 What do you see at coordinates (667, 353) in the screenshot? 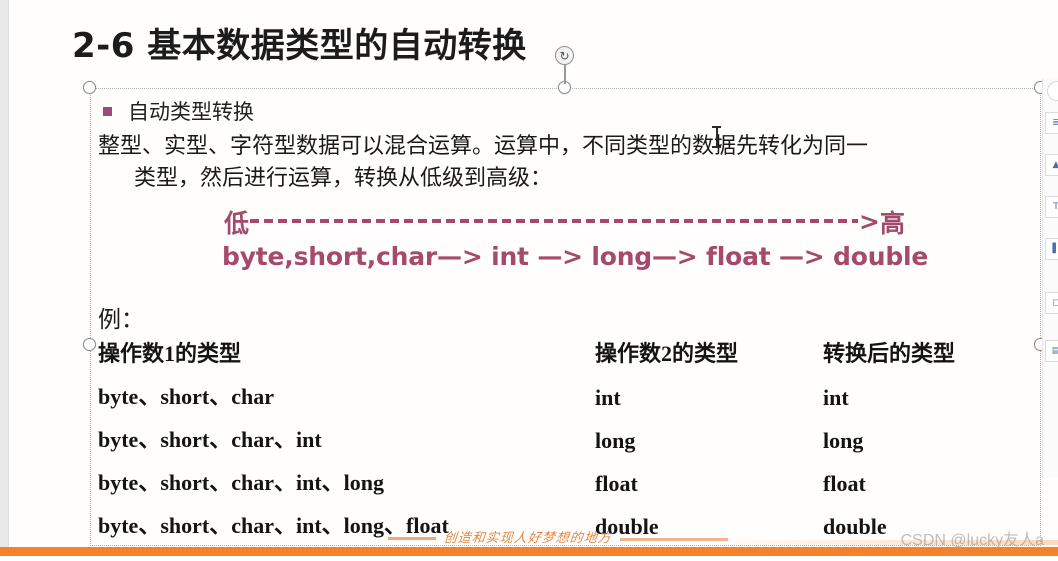
I see `table-header-operand2: 操作数2的类型` at bounding box center [667, 353].